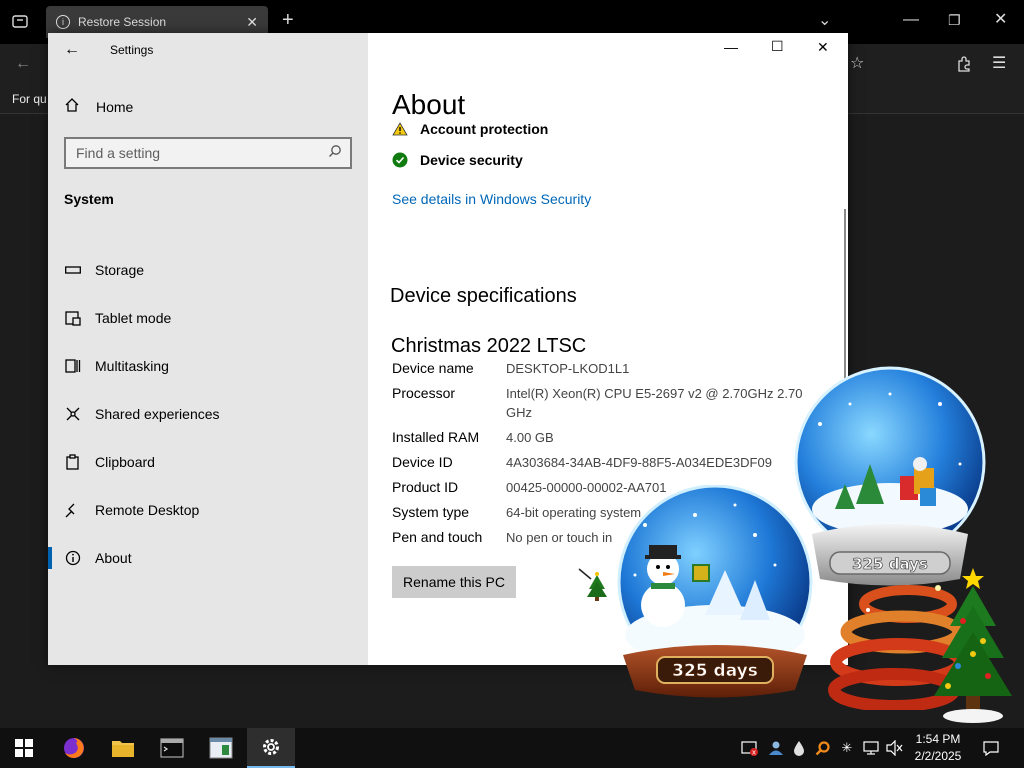  Describe the element at coordinates (938, 739) in the screenshot. I see `clock-time: 1:54 PM` at that location.